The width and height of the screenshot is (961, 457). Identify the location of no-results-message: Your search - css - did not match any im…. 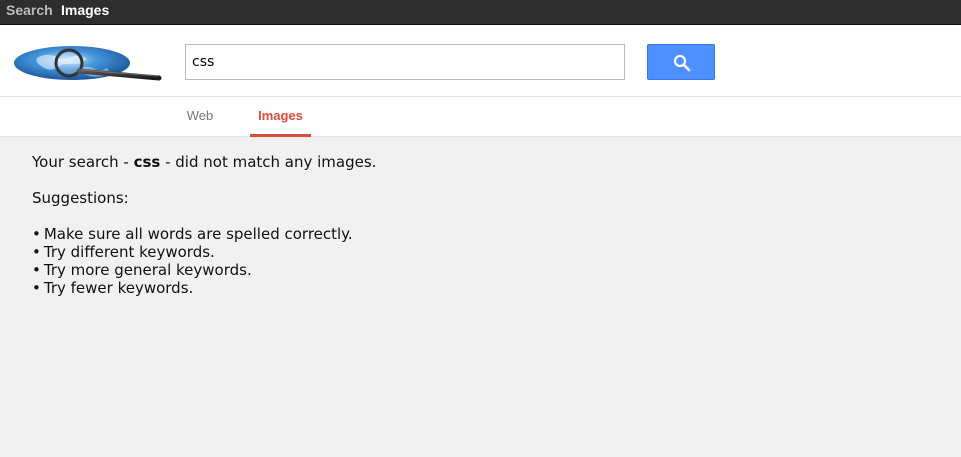
(482, 162).